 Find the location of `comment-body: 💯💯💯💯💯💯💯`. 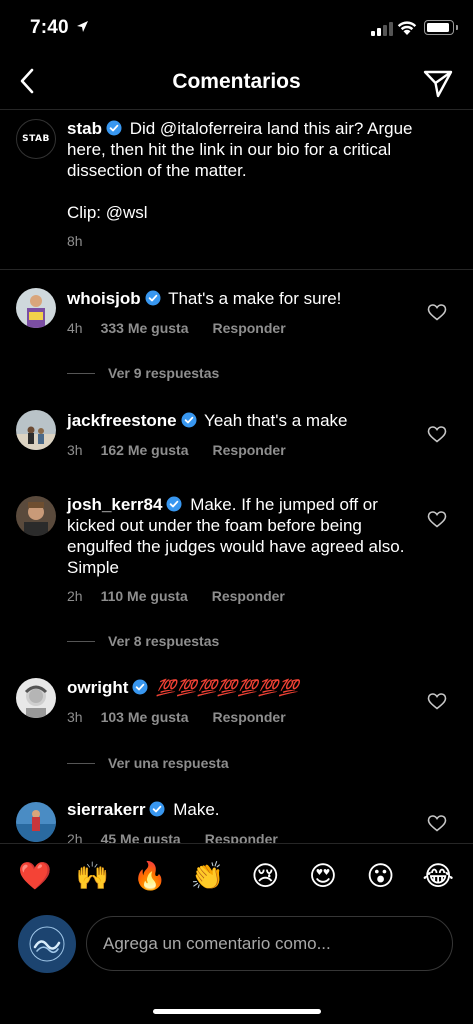

comment-body: 💯💯💯💯💯💯💯 is located at coordinates (228, 688).